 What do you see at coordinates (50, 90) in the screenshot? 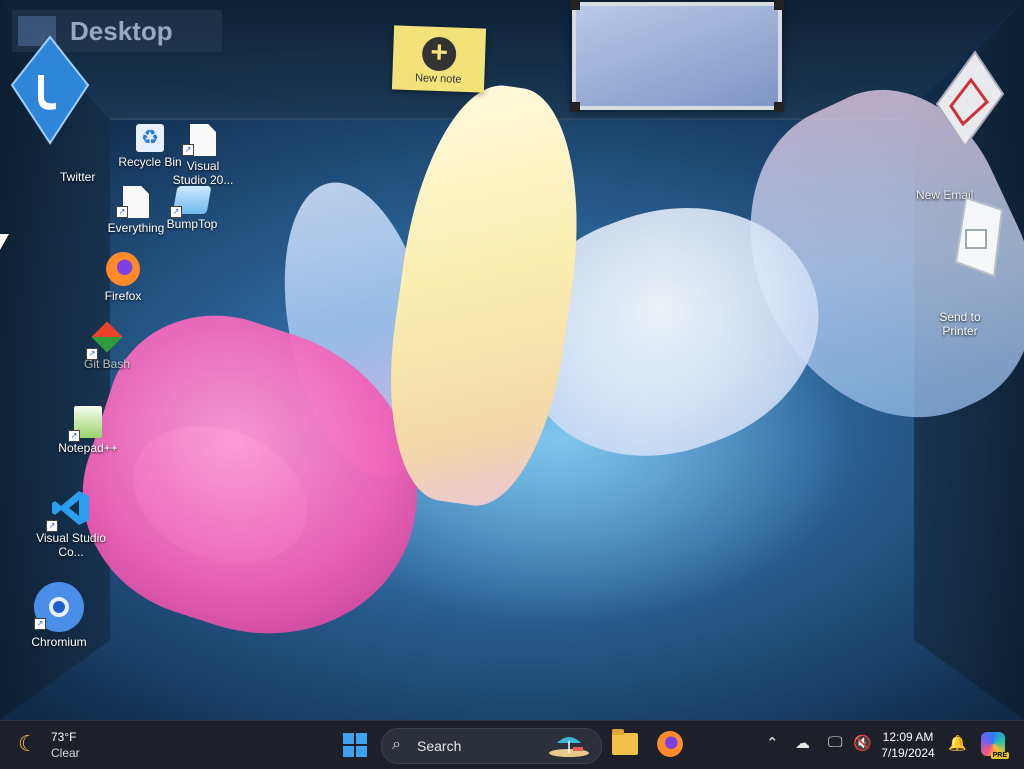
I see `twitter-icon` at bounding box center [50, 90].